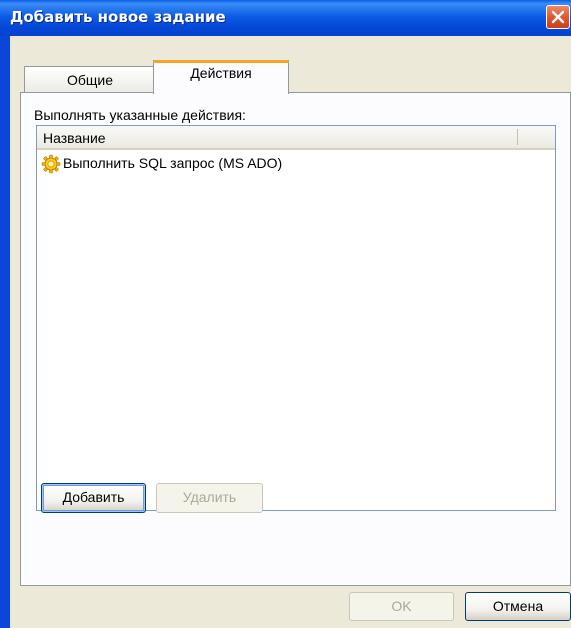  What do you see at coordinates (209, 498) in the screenshot?
I see `delete-button: Удалить` at bounding box center [209, 498].